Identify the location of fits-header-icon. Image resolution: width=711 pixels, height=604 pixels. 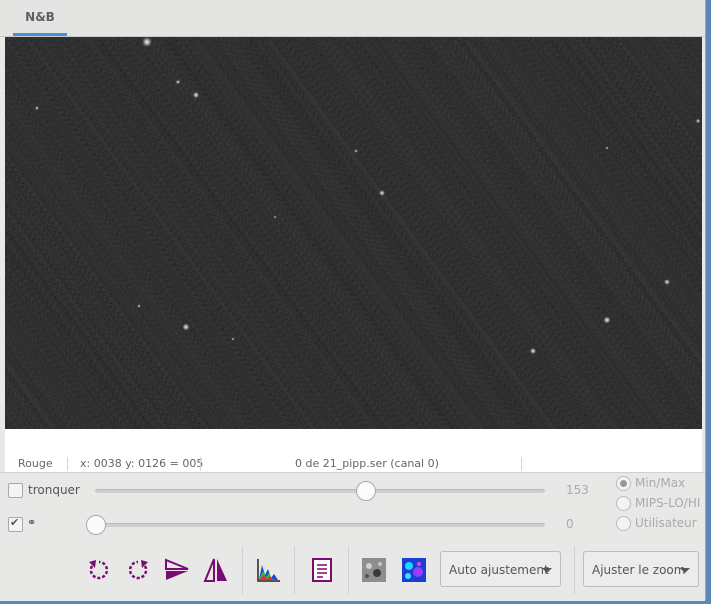
(322, 570).